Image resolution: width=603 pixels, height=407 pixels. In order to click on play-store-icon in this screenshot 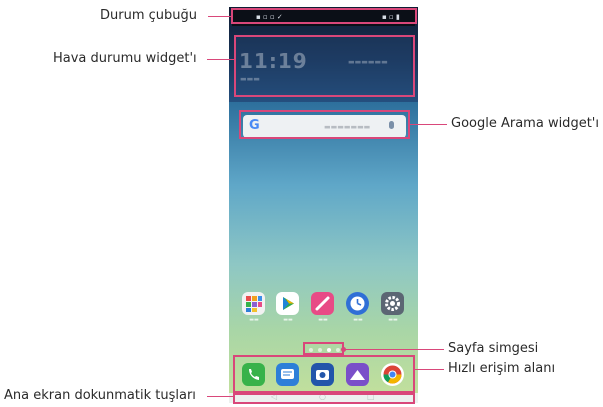, I will do `click(287, 303)`.